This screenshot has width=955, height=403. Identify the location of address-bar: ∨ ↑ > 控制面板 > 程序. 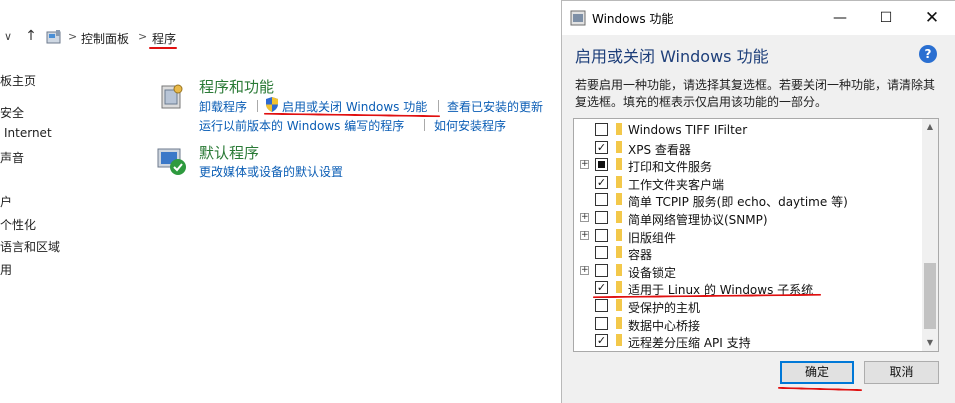
(280, 38).